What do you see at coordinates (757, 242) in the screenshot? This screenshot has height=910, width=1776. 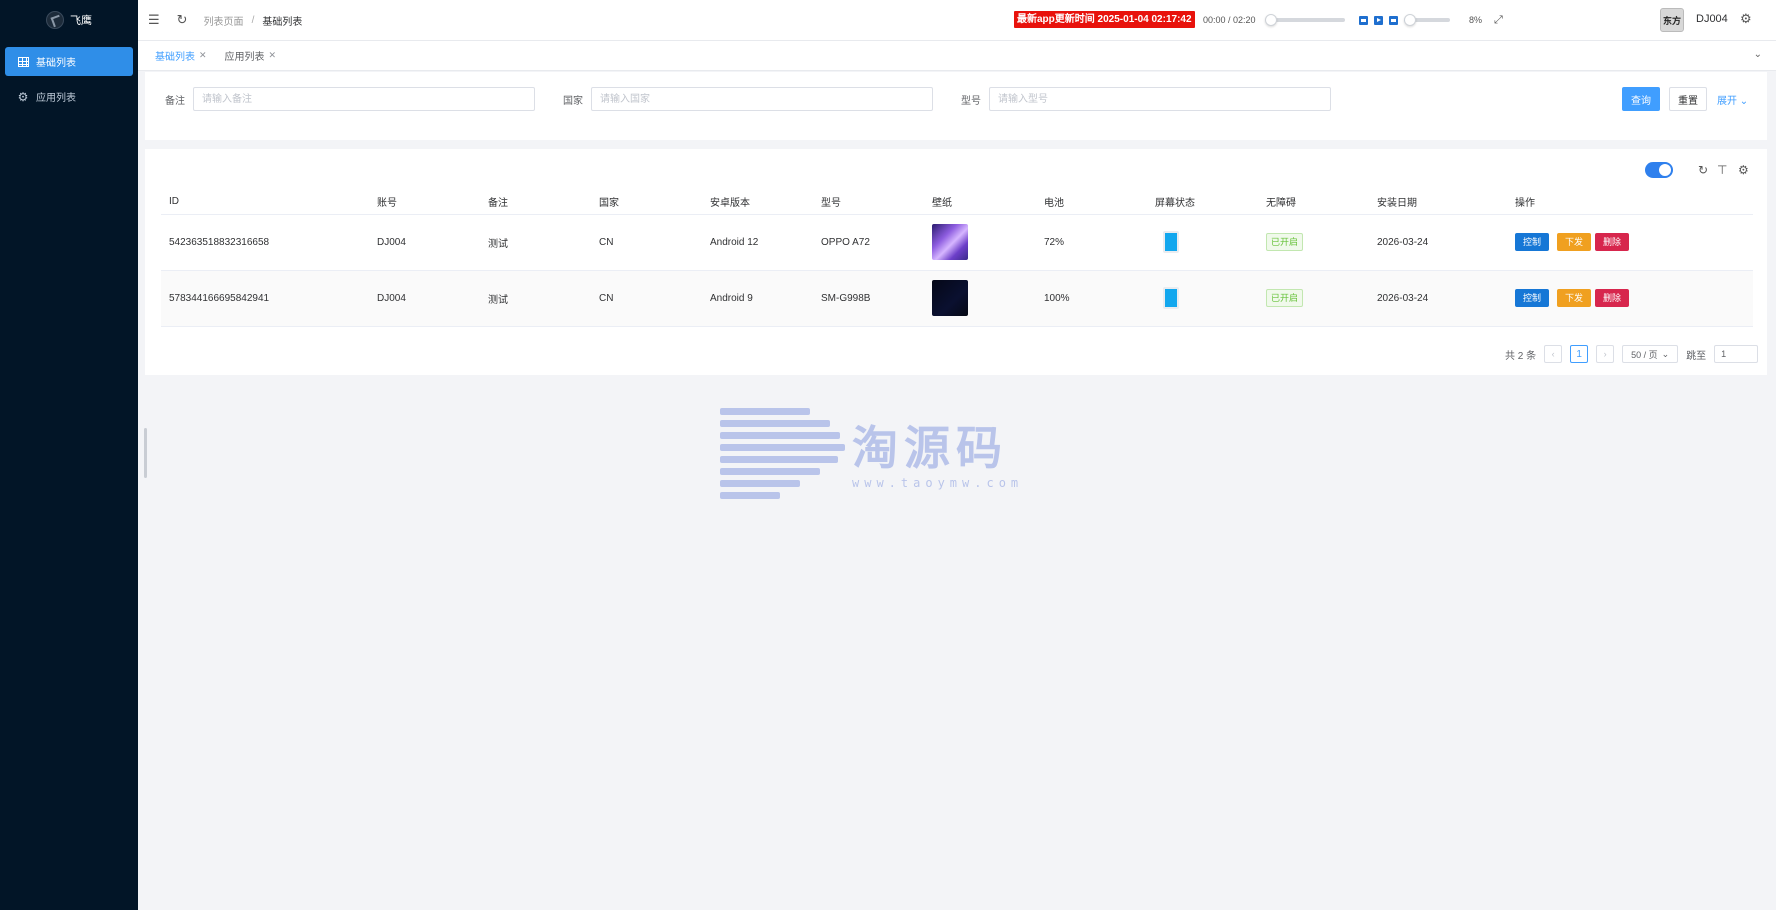 I see `cell-android: Android 12` at bounding box center [757, 242].